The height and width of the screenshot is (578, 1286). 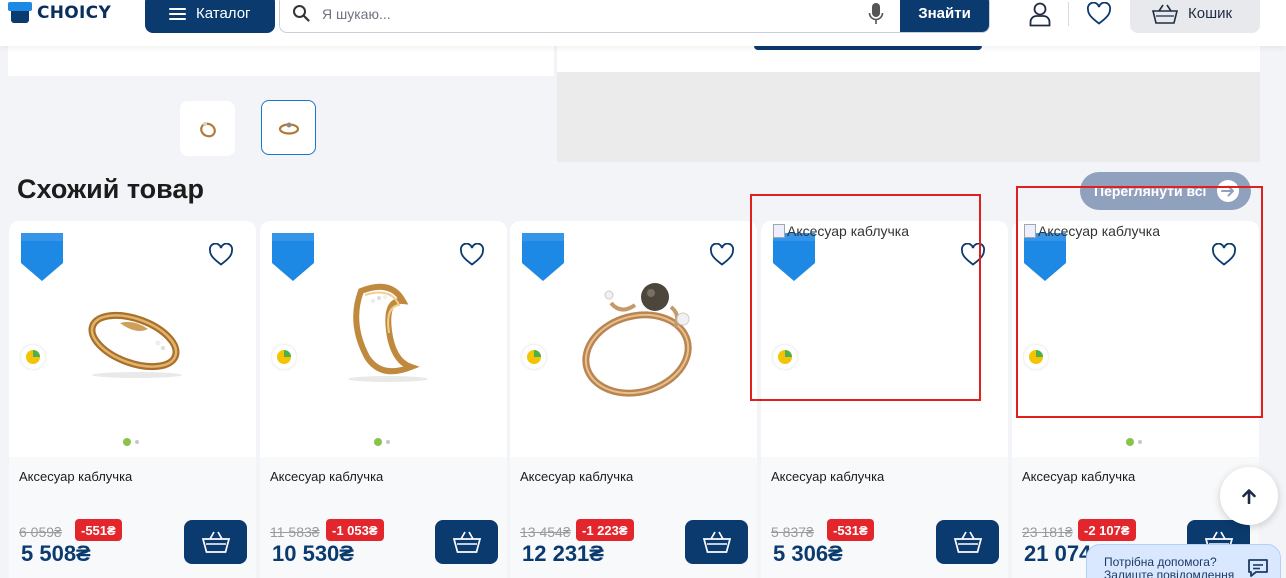 I want to click on arrow-right-icon, so click(x=1228, y=191).